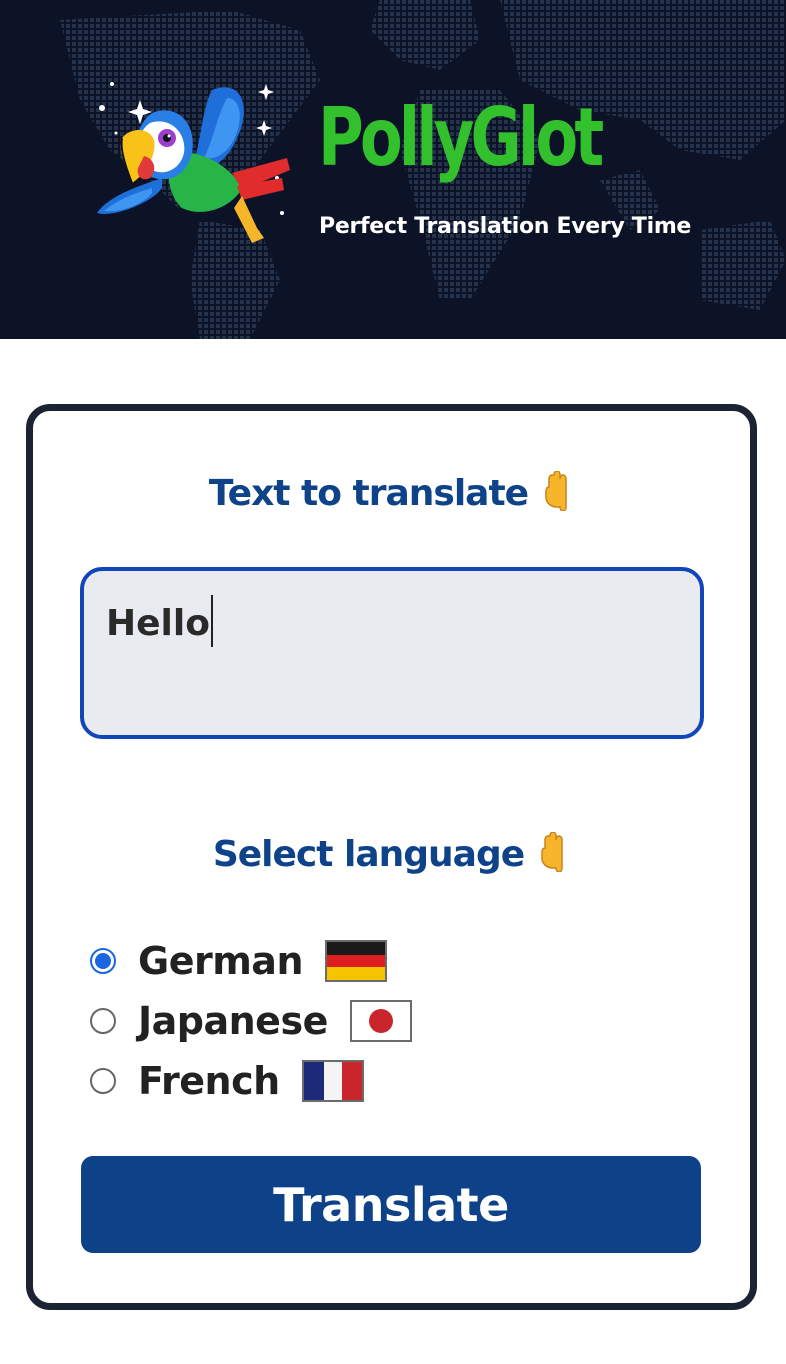 This screenshot has width=786, height=1364. I want to click on language-label-japanese: Japanese, so click(233, 1021).